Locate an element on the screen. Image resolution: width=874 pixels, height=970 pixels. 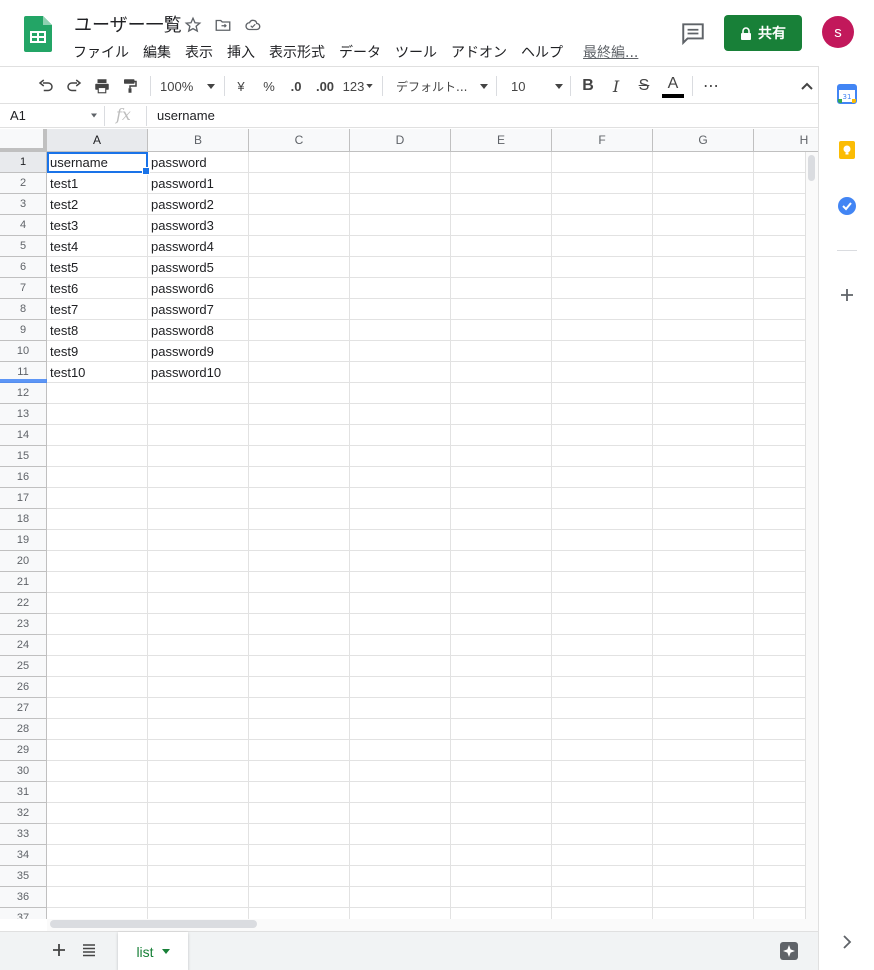
column-header-e: E is located at coordinates (501, 140).